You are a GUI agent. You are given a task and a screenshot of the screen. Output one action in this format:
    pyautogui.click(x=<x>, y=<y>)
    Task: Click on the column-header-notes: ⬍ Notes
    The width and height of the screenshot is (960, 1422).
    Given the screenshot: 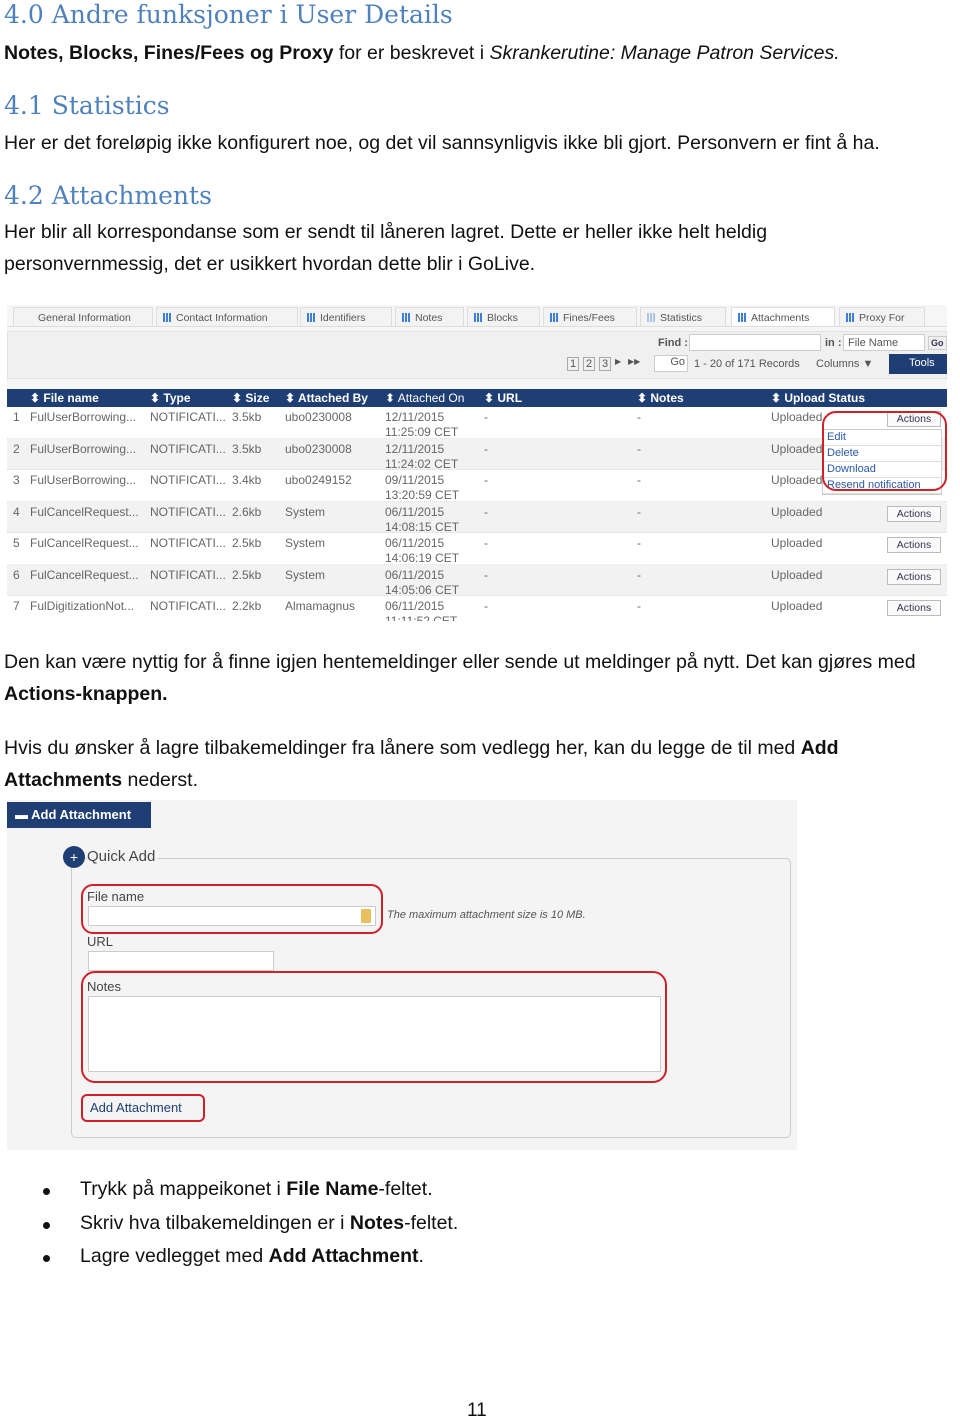 What is the action you would take?
    pyautogui.click(x=660, y=398)
    